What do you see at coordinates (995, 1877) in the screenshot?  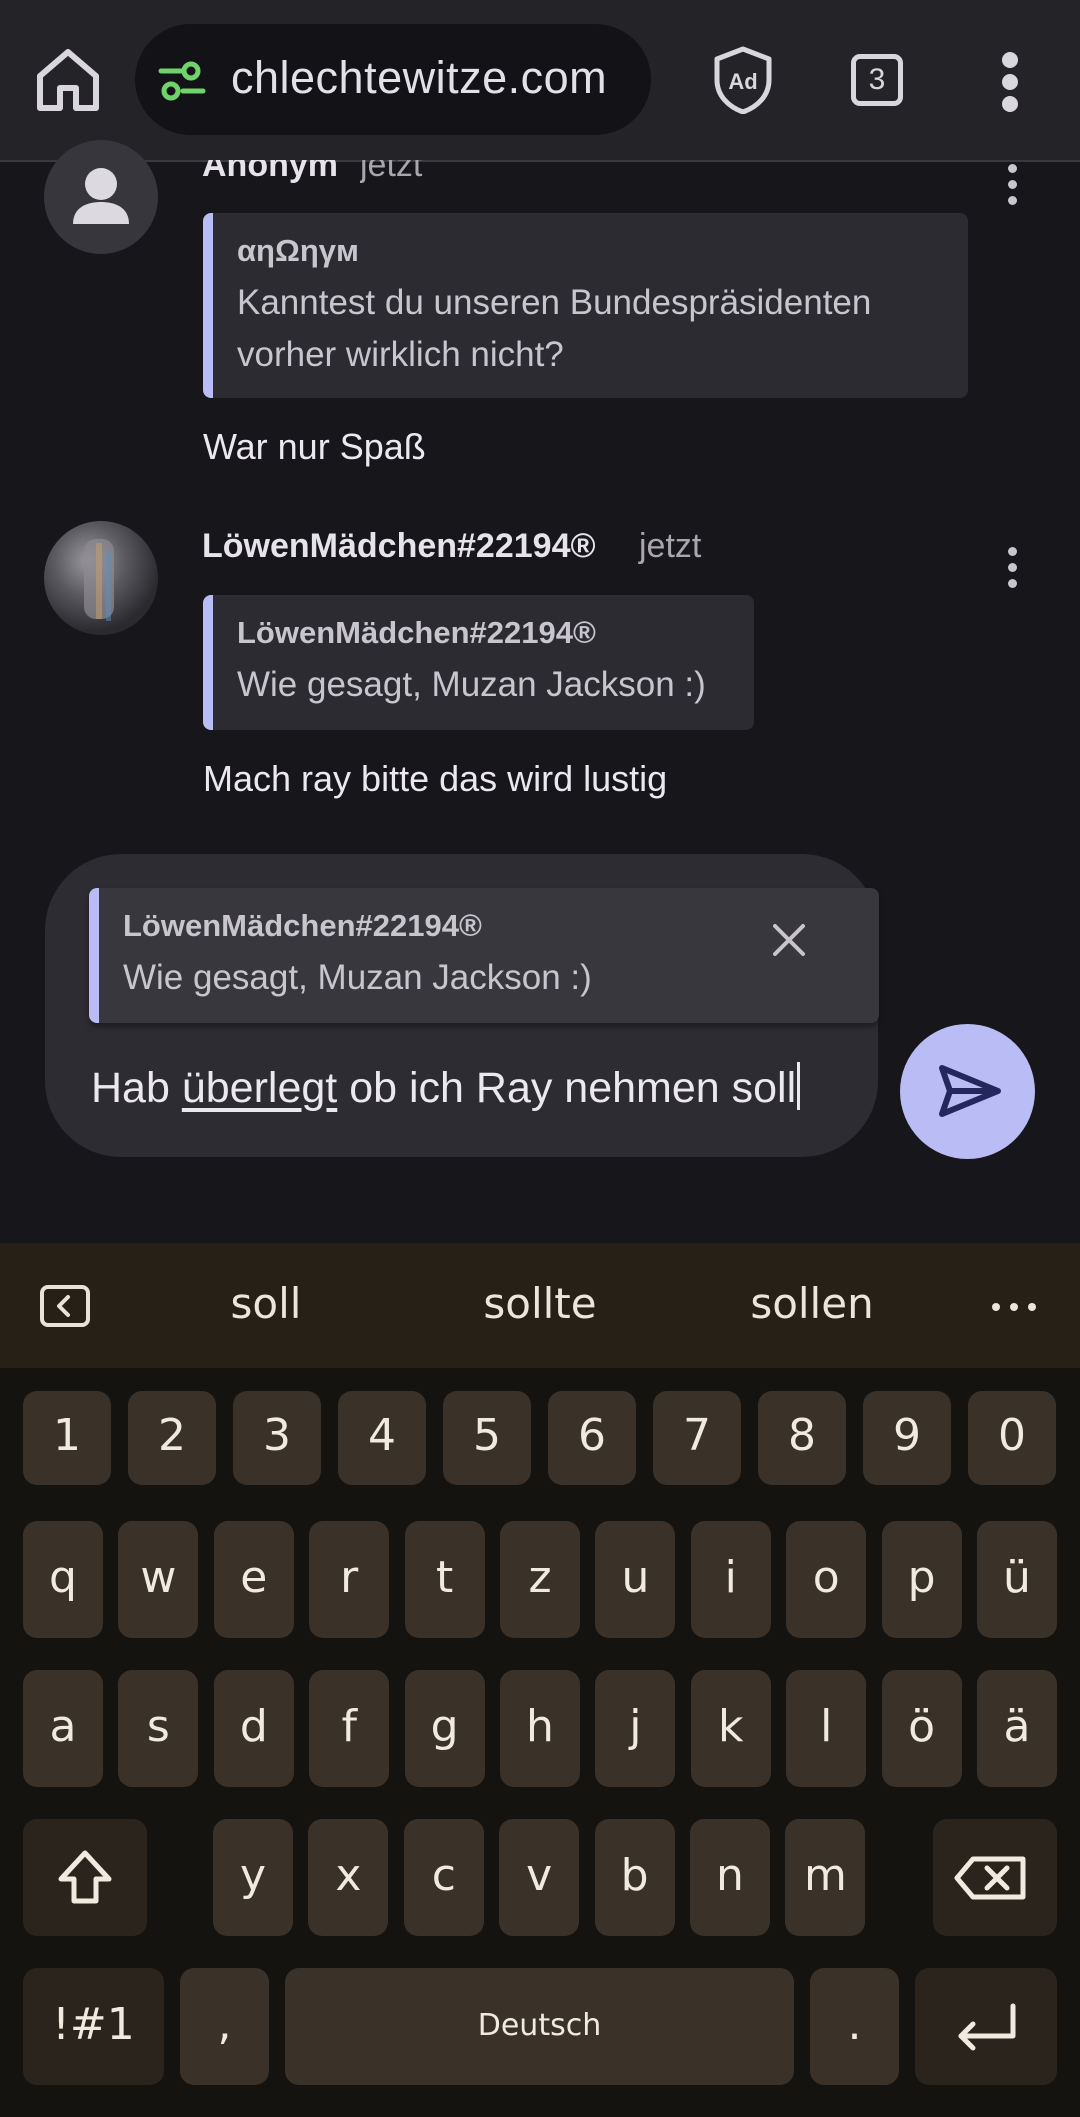 I see `backspace-key` at bounding box center [995, 1877].